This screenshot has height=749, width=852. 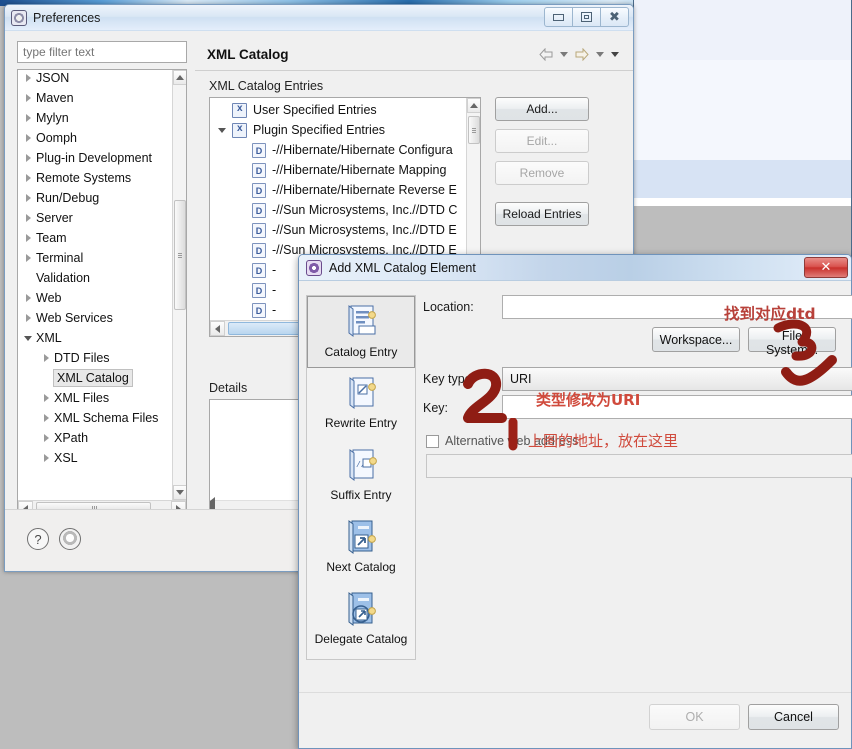 I want to click on tree-scroll-down-button, so click(x=179, y=492).